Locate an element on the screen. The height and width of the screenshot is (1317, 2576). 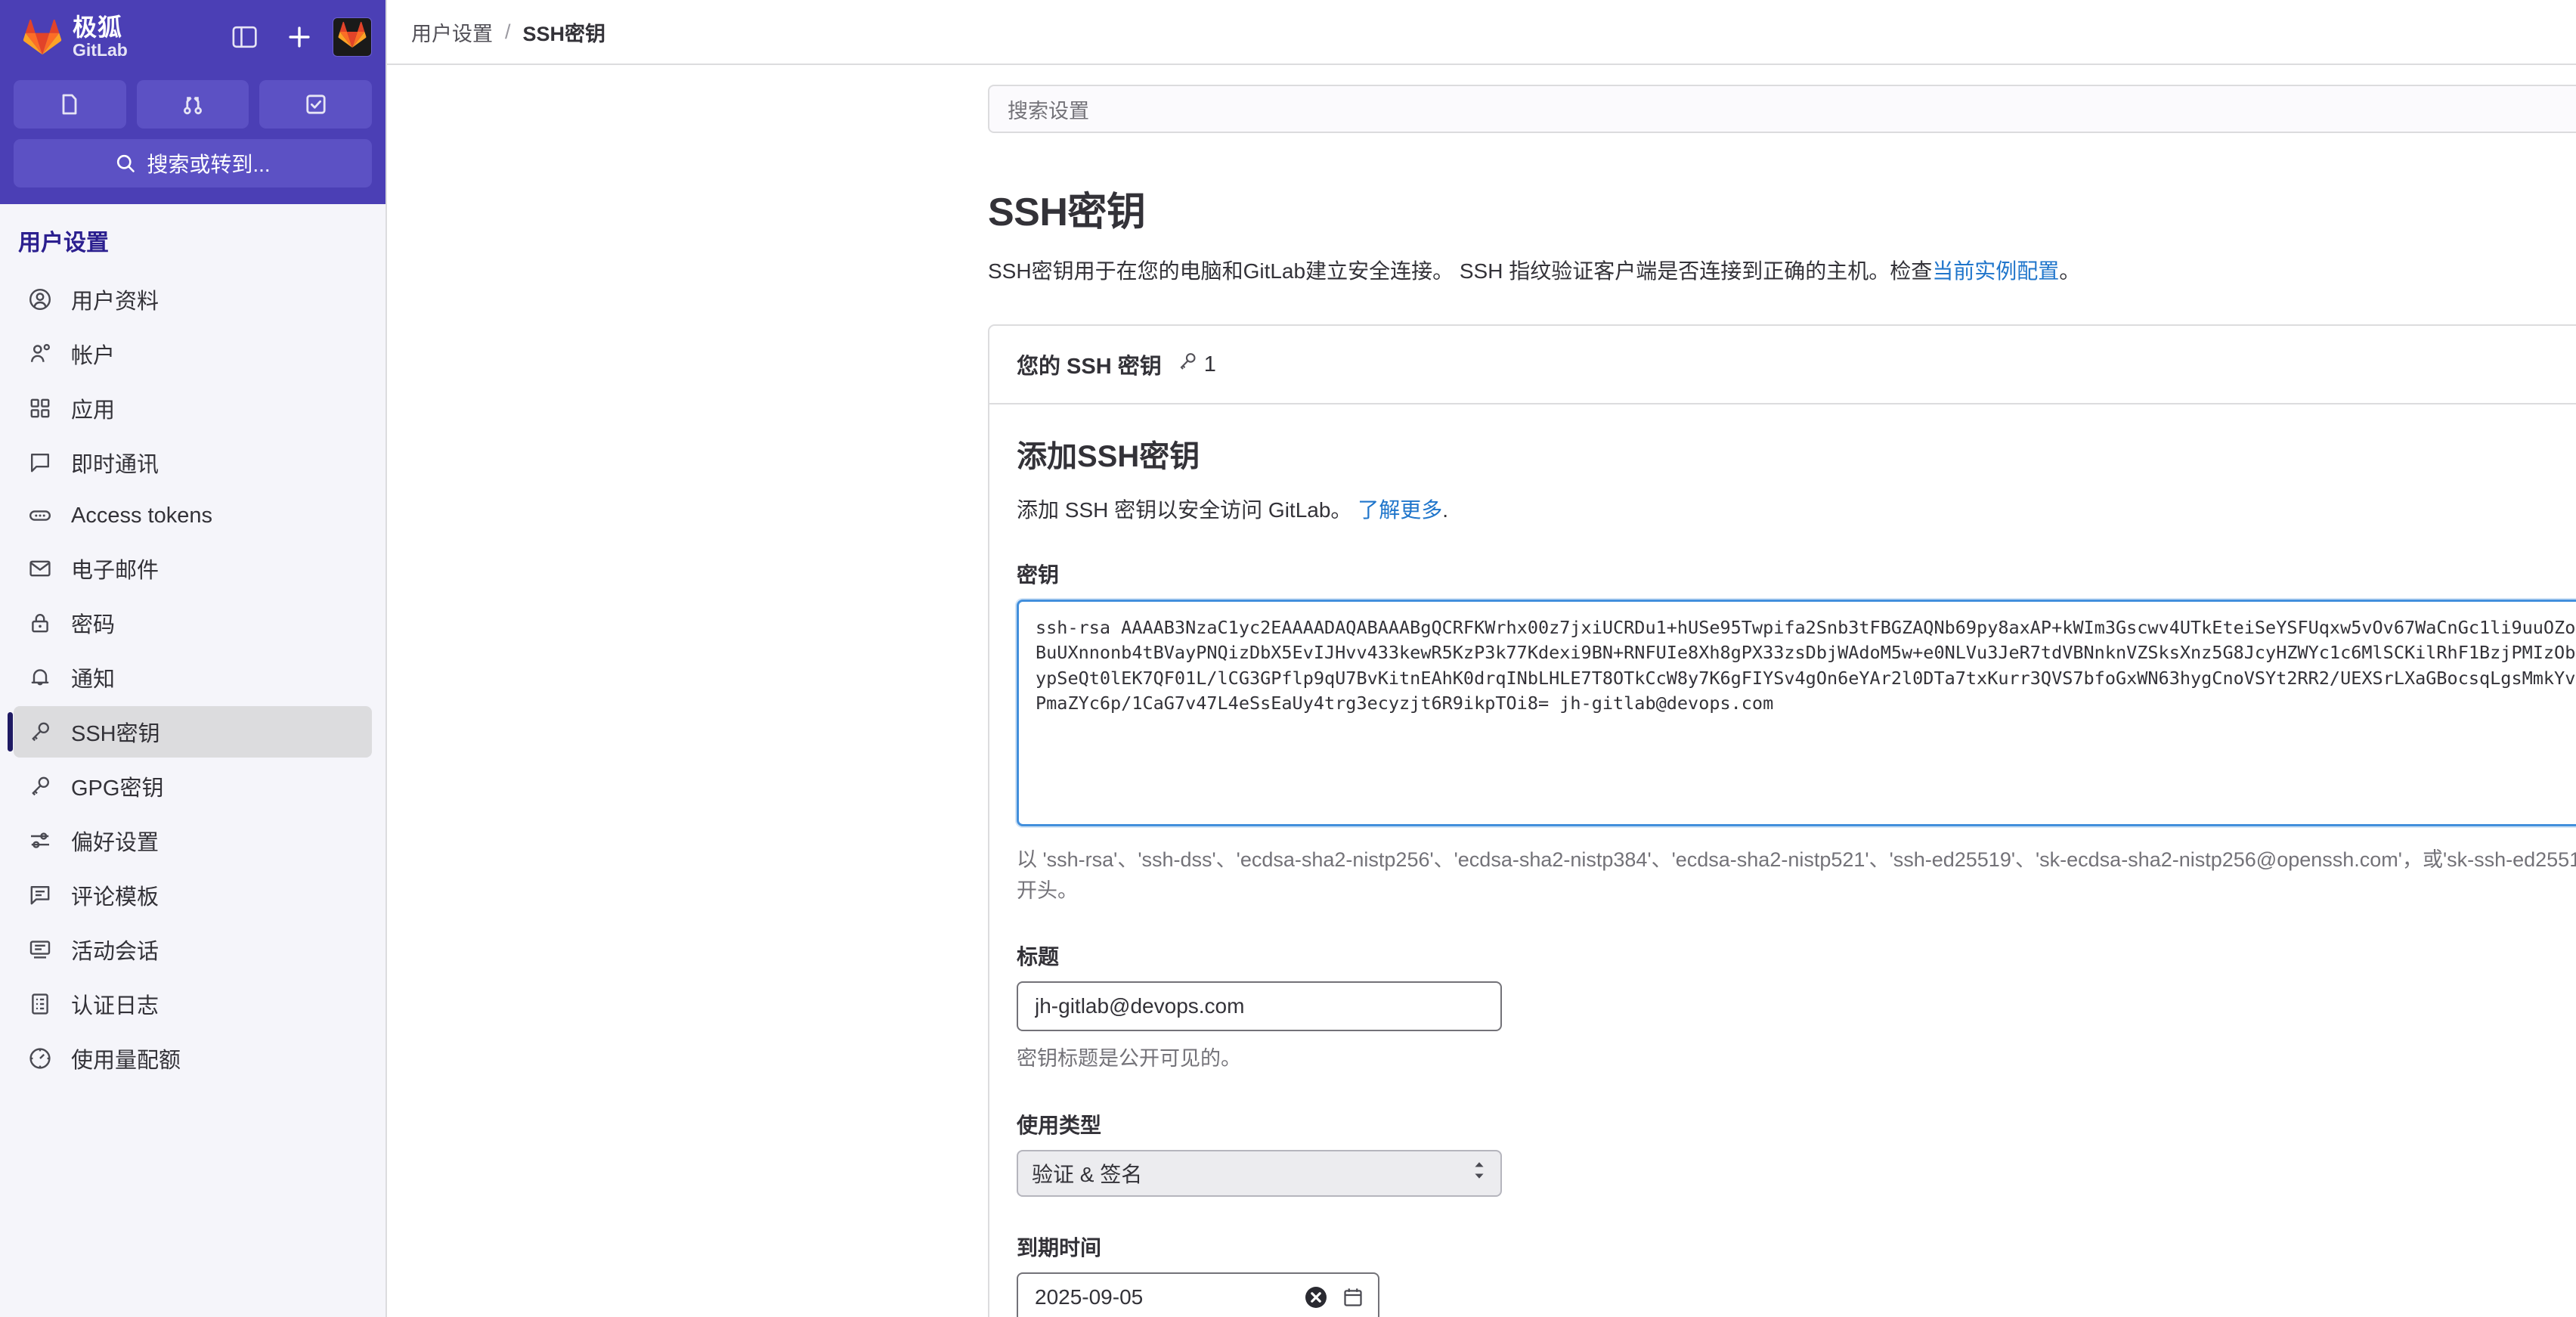
sidebar-item-gpg-keys: GPG密钥 is located at coordinates (193, 787).